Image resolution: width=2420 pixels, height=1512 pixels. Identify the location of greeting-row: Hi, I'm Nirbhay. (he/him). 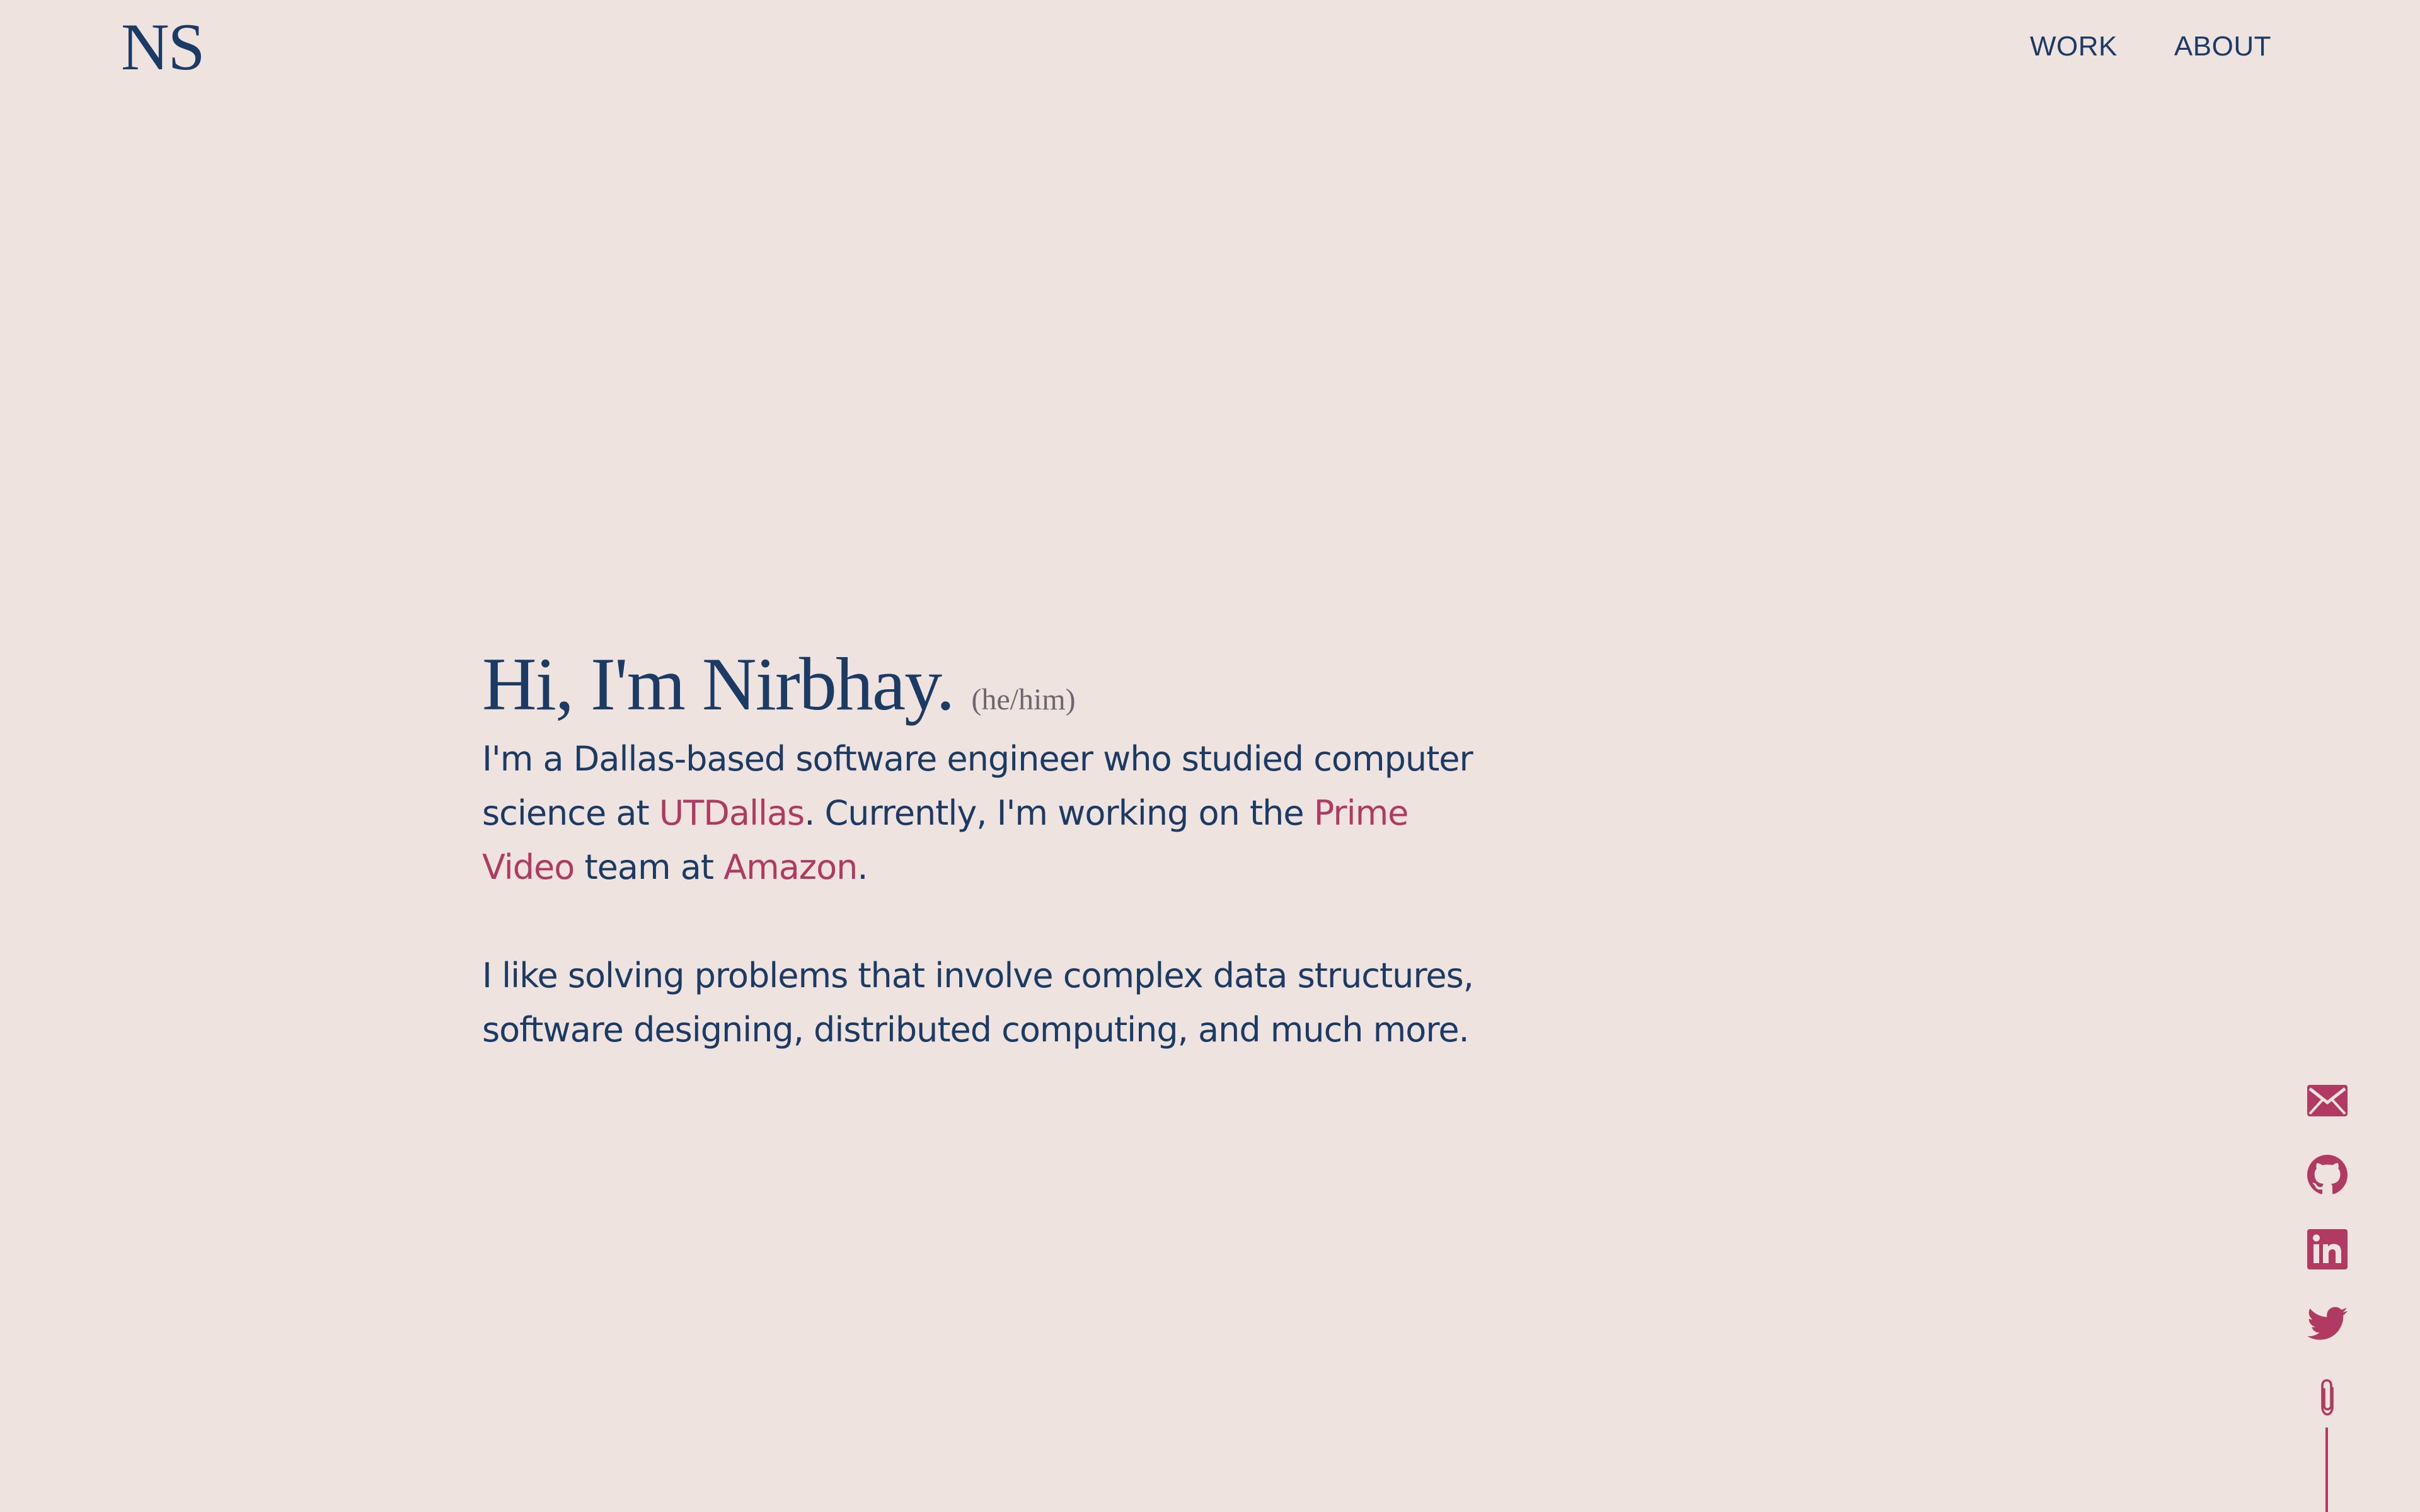
(986, 684).